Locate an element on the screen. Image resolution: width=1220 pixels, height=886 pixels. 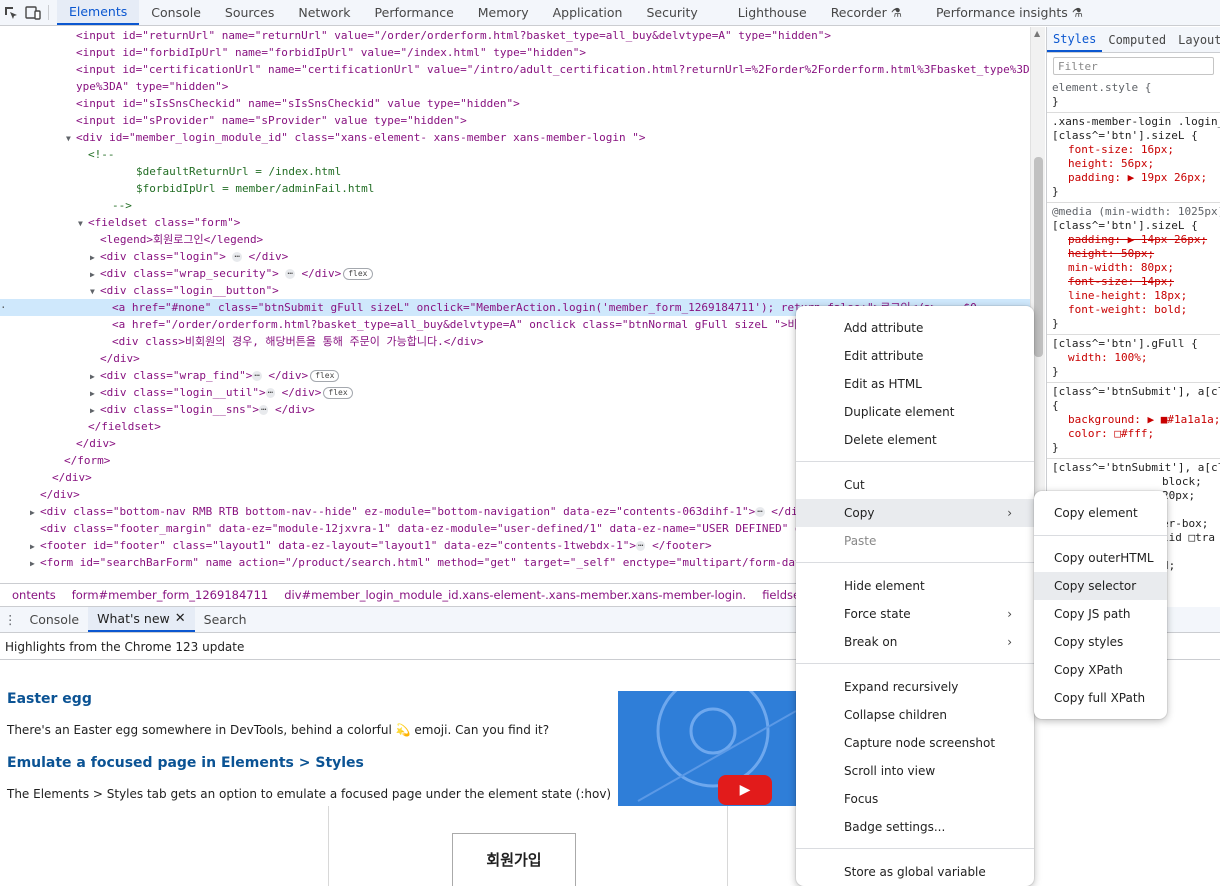
tab-memory: Memory is located at coordinates (503, 12).